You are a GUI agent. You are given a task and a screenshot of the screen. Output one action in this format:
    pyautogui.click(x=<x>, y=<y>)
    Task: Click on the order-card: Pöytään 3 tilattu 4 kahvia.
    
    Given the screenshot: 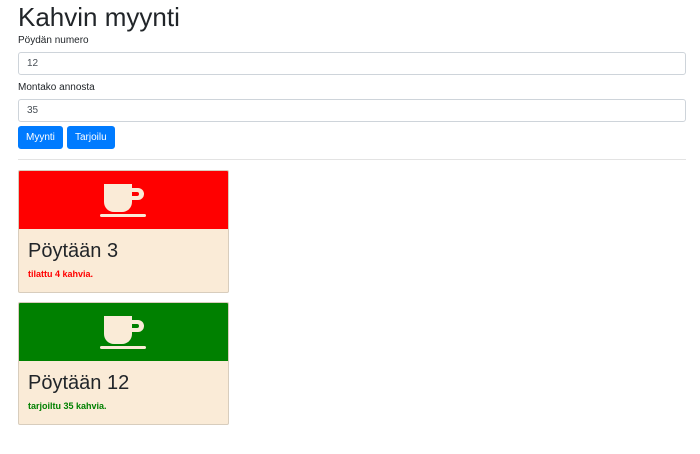 What is the action you would take?
    pyautogui.click(x=123, y=231)
    